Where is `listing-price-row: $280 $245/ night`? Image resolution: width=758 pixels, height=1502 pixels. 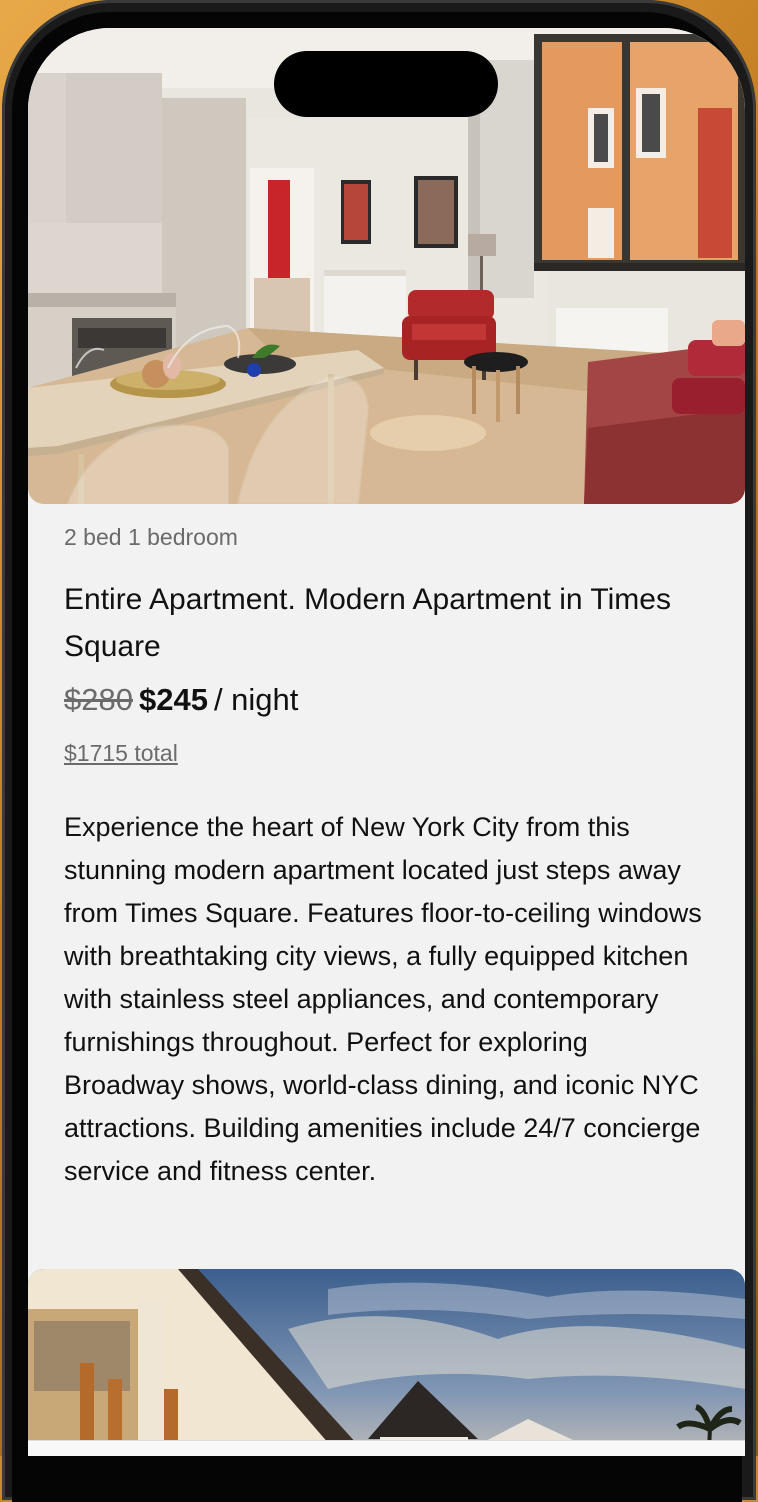
listing-price-row: $280 $245/ night is located at coordinates (384, 700).